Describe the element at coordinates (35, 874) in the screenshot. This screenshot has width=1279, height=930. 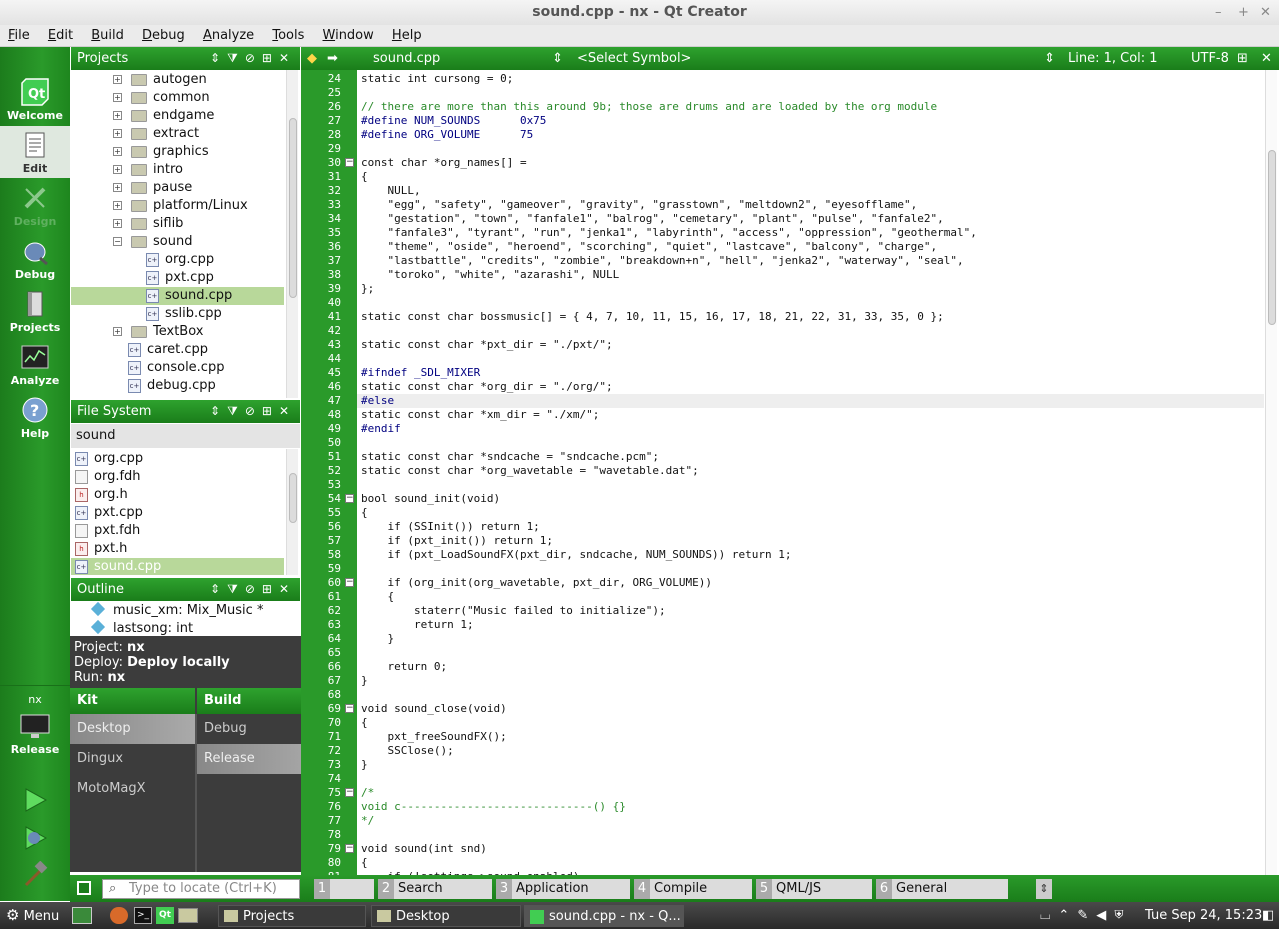
I see `build-hammer-icon` at that location.